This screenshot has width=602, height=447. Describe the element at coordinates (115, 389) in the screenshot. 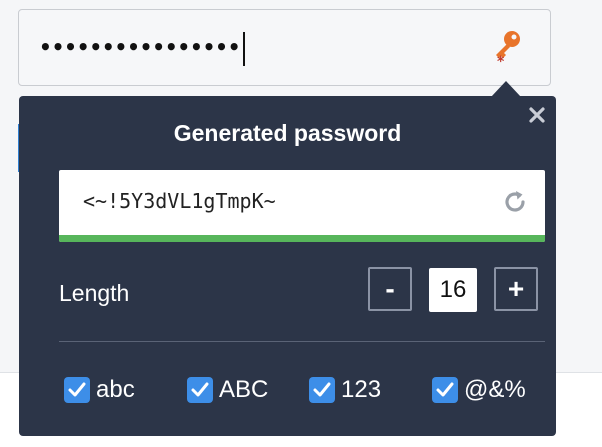

I see `option-label: abc` at that location.